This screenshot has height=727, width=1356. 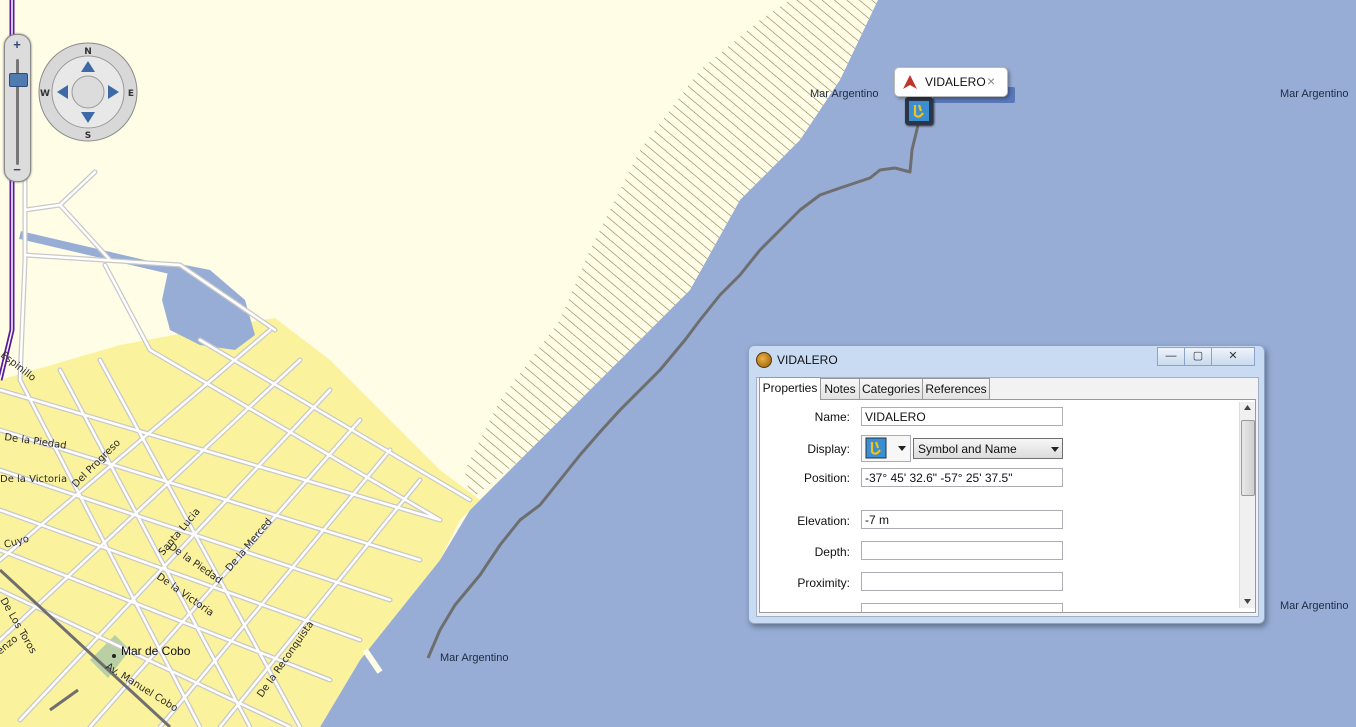 I want to click on scroll-up-icon, so click(x=1247, y=408).